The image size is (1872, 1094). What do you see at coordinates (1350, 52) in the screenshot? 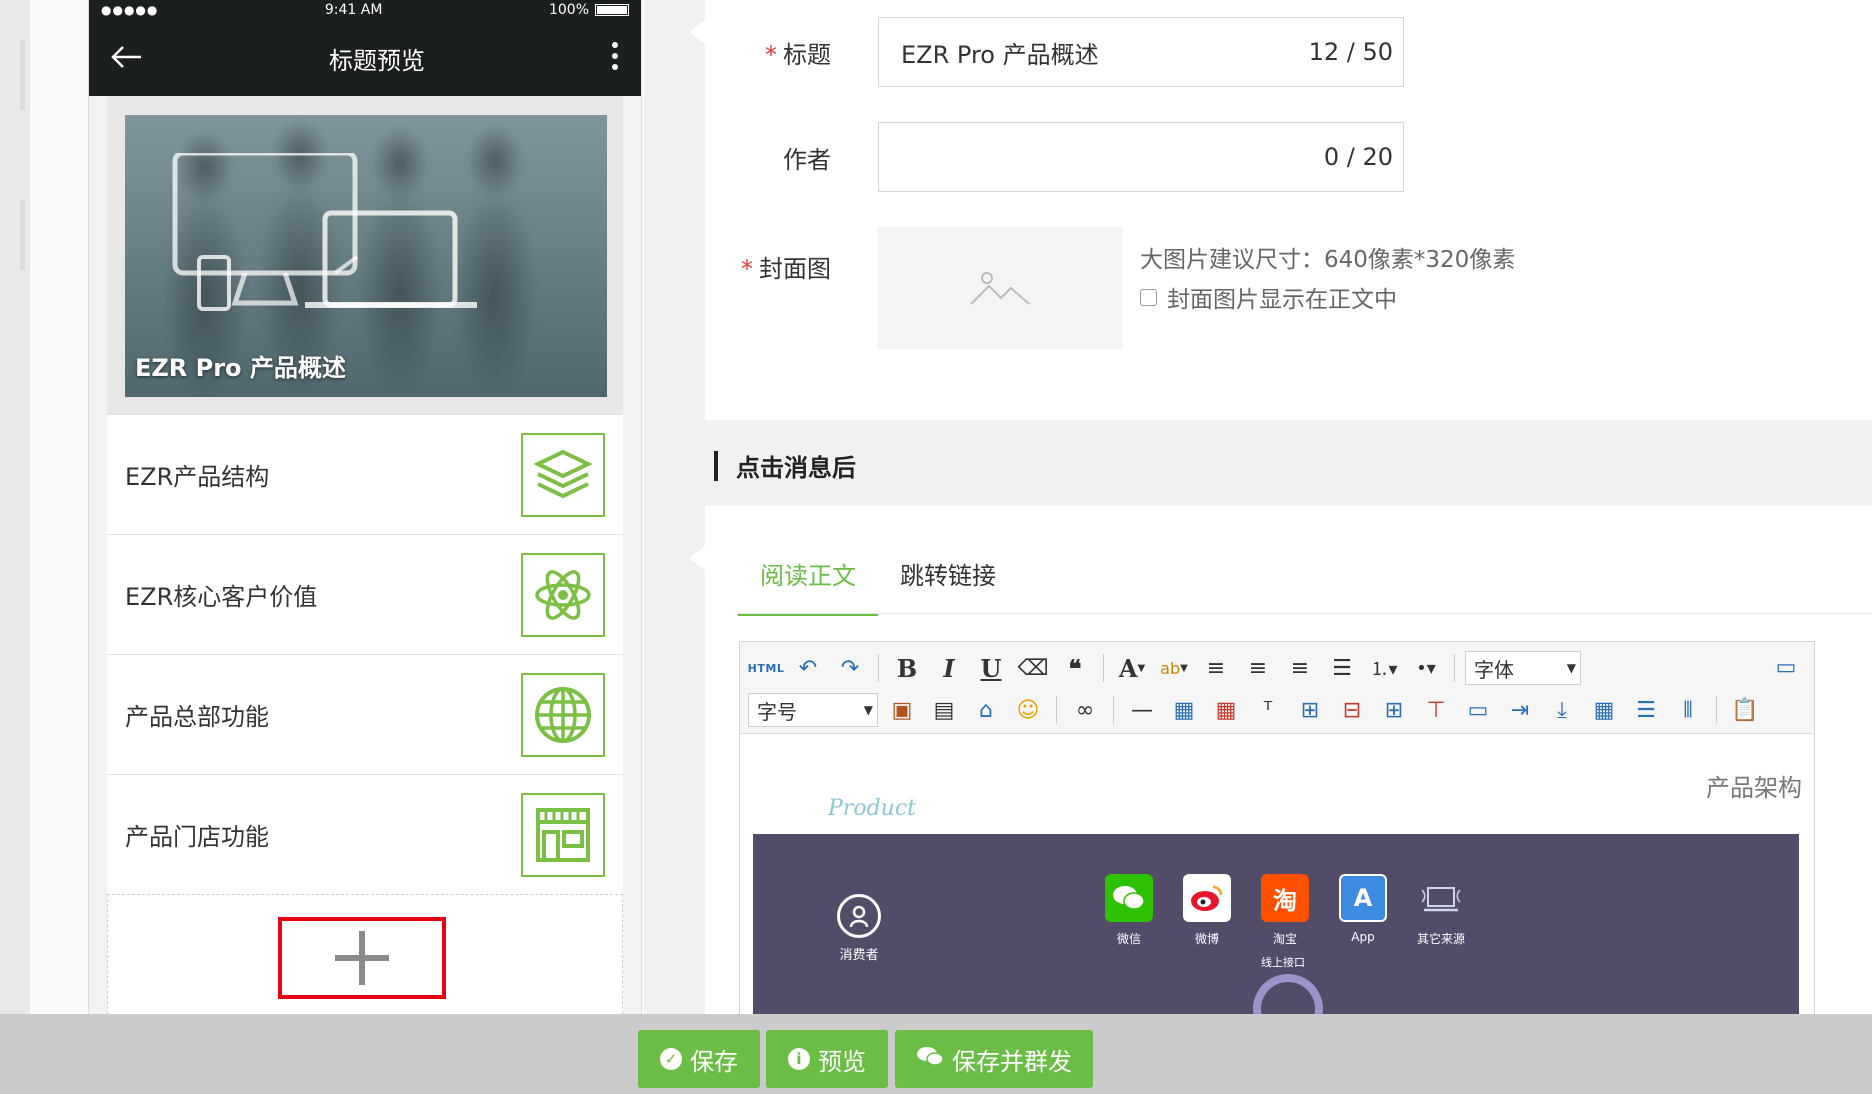
I see `title-char-count: 12 / 50` at bounding box center [1350, 52].